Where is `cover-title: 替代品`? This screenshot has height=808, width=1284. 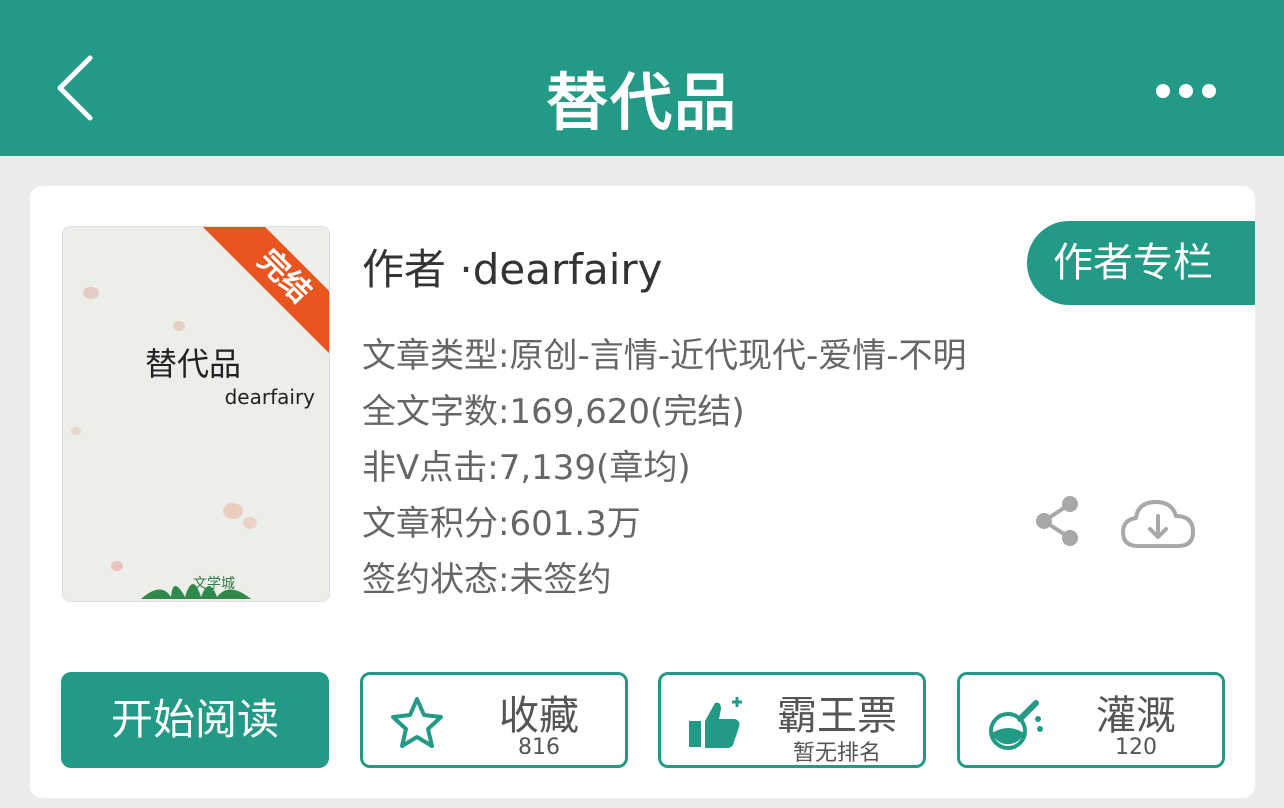 cover-title: 替代品 is located at coordinates (193, 364).